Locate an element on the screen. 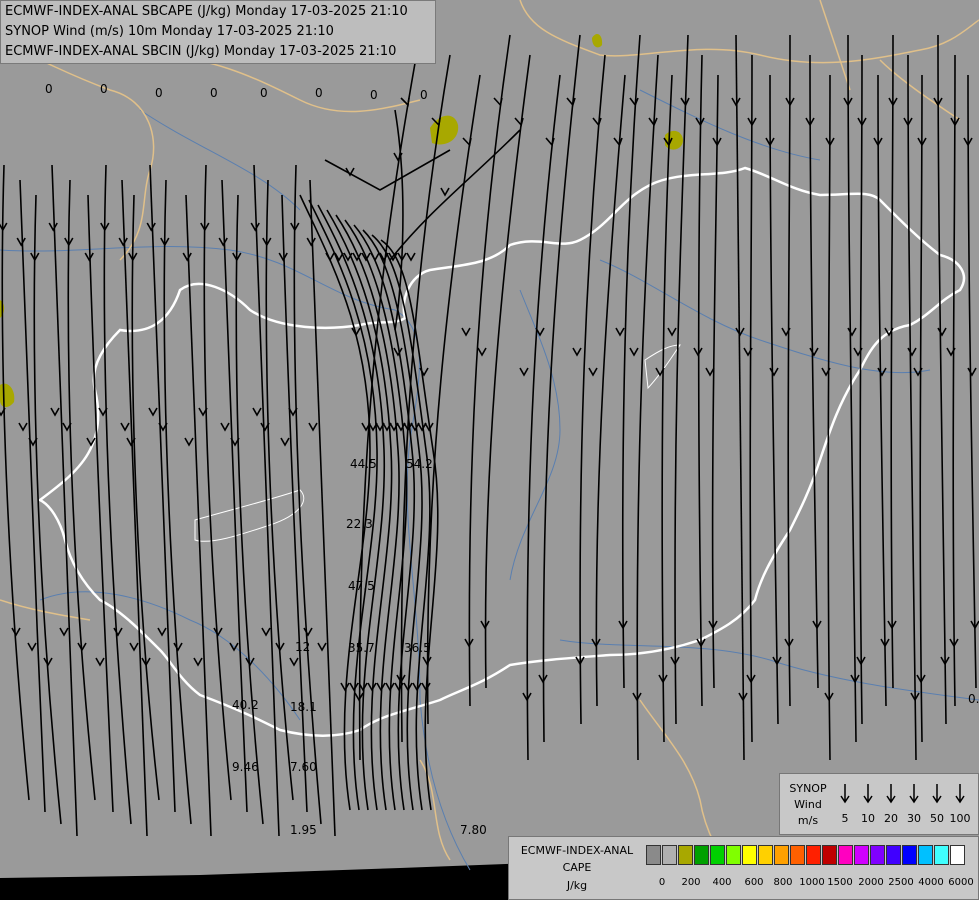  cin-label: 36.5 is located at coordinates (417, 648).